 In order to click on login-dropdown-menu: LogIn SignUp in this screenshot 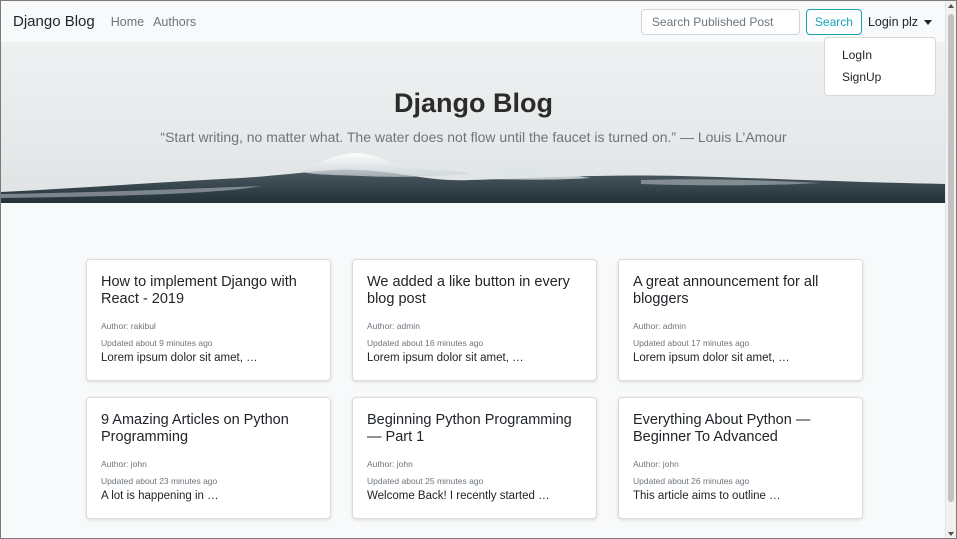, I will do `click(880, 66)`.